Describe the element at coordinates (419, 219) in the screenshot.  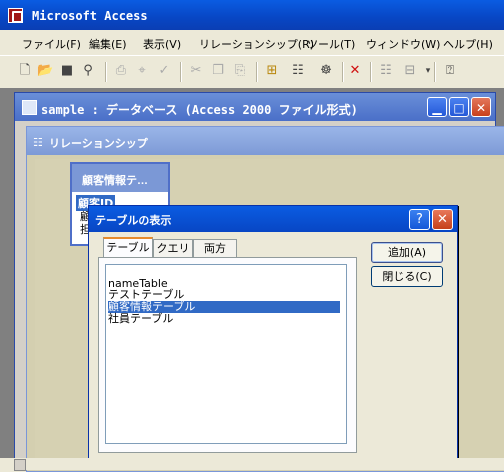
I see `help-button: ?` at that location.